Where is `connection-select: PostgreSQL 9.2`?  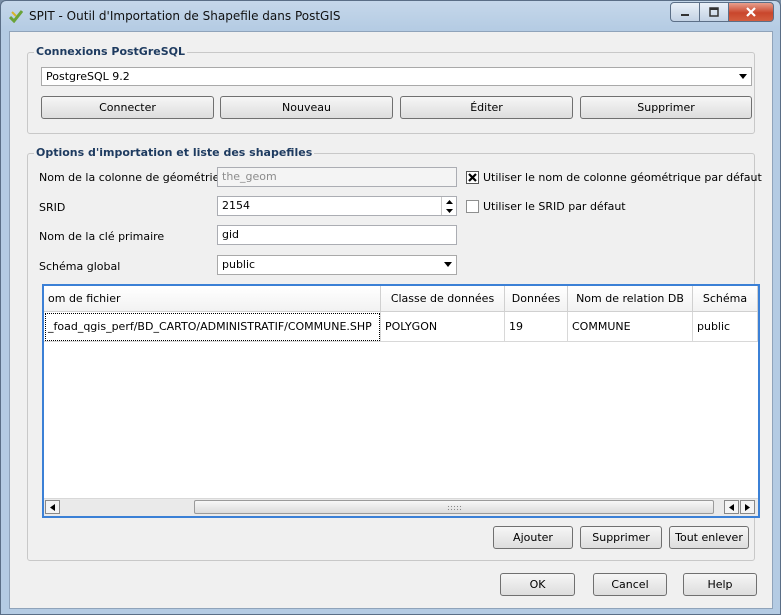 connection-select: PostgreSQL 9.2 is located at coordinates (396, 76).